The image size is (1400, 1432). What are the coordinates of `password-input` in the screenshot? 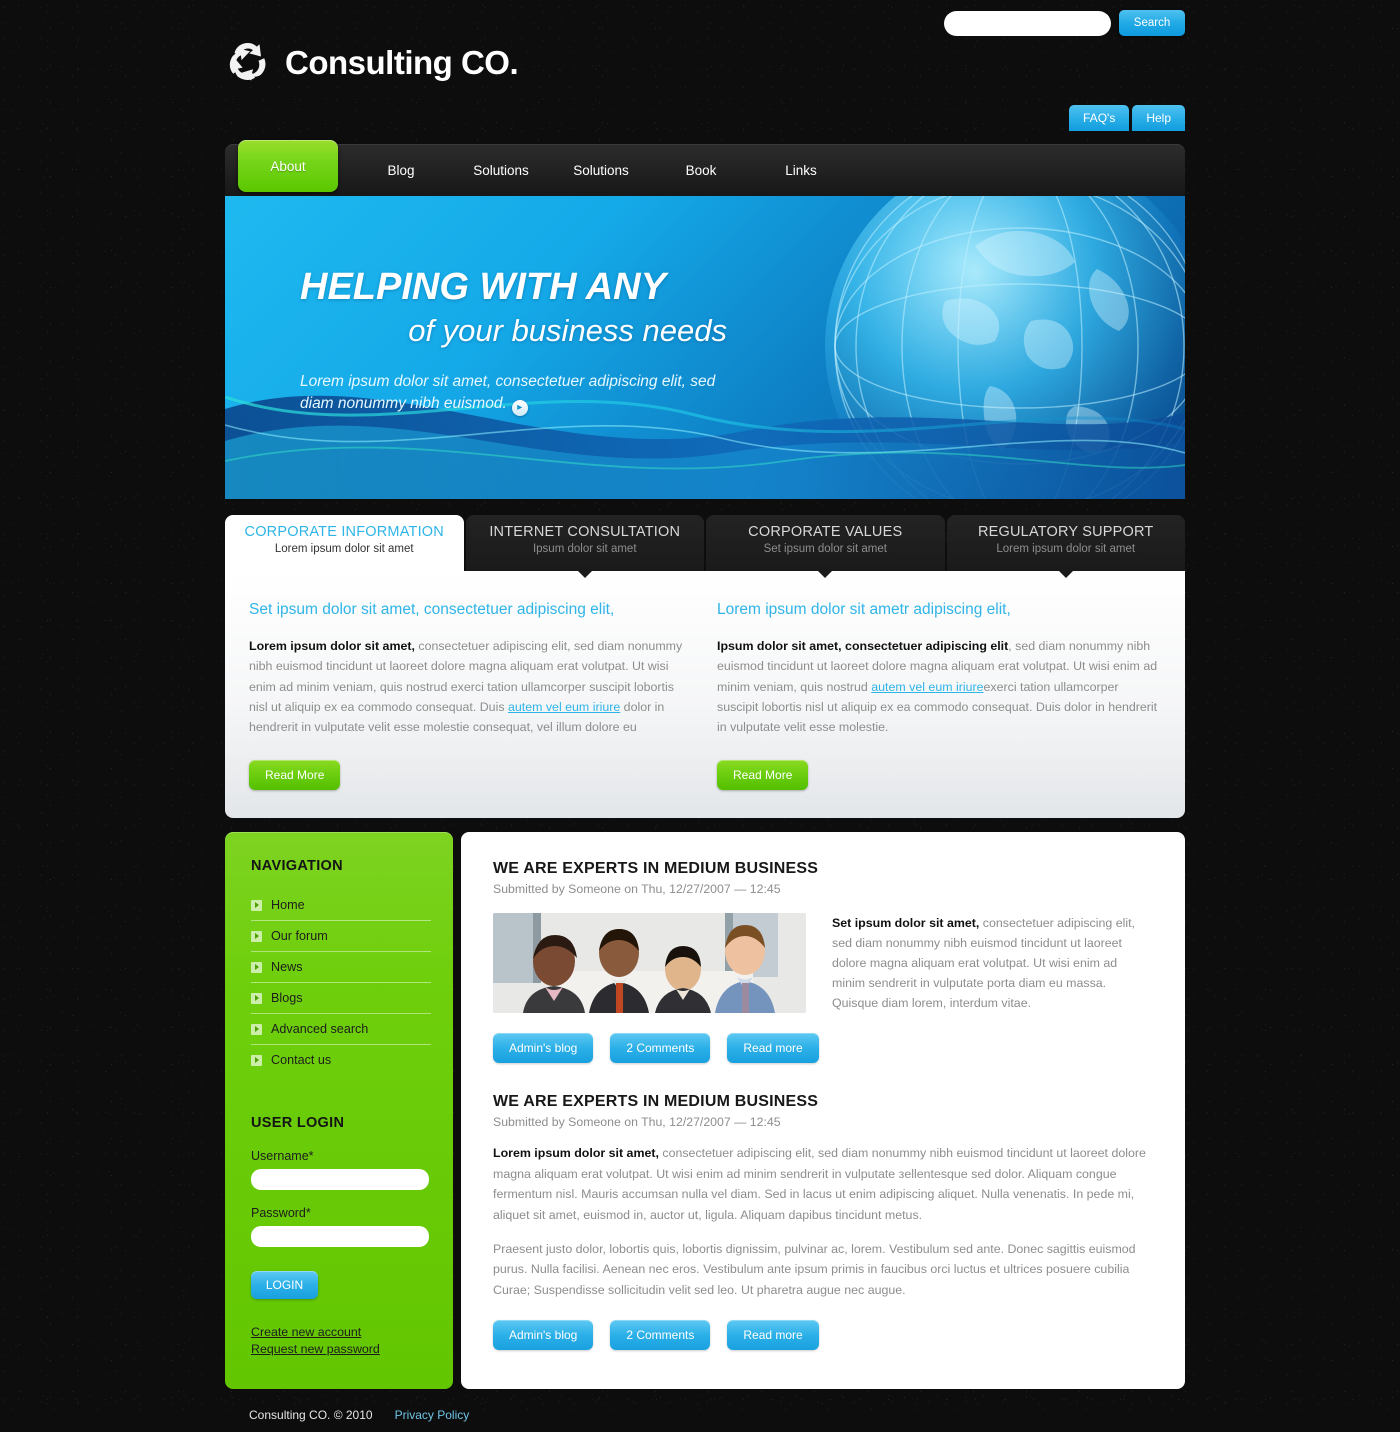 It's located at (340, 1236).